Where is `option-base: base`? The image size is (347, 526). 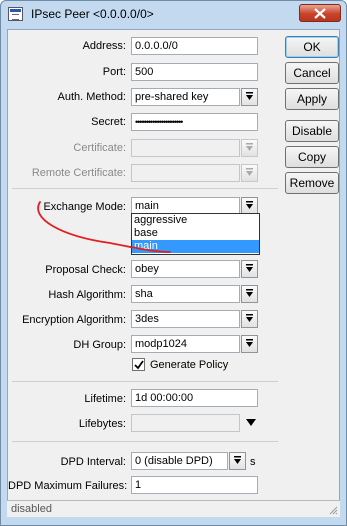 option-base: base is located at coordinates (195, 233).